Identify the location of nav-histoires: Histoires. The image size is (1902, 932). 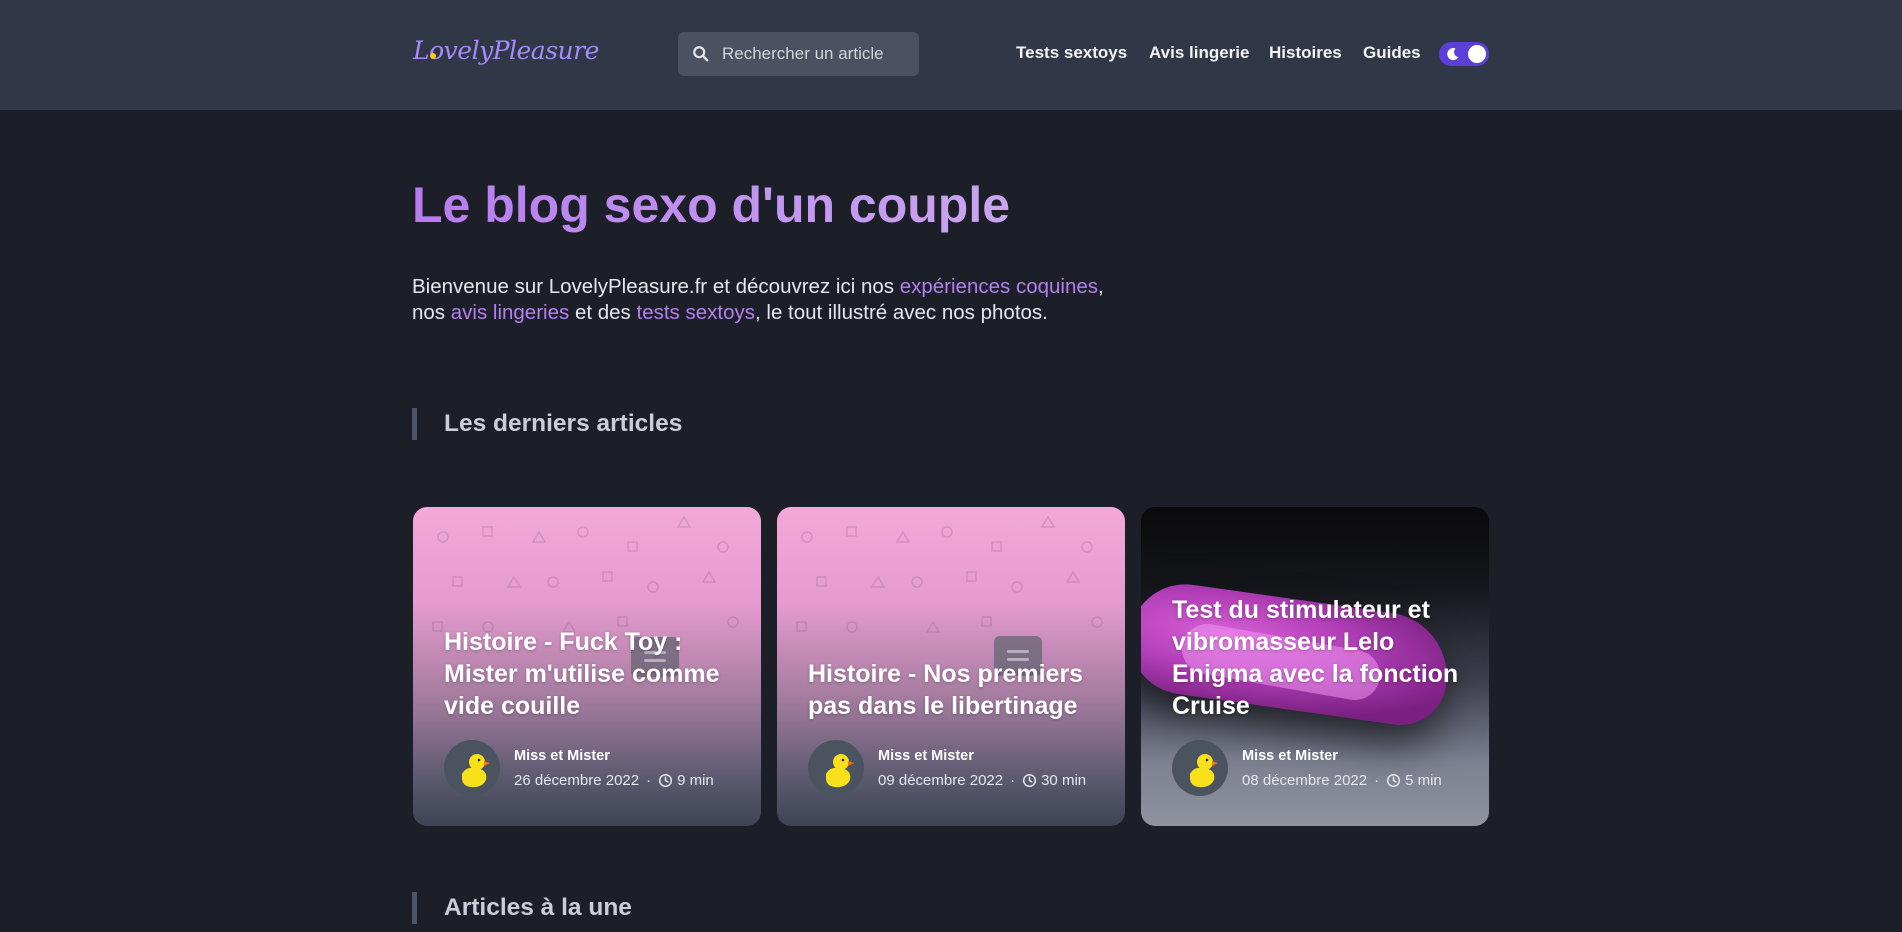
(1305, 53).